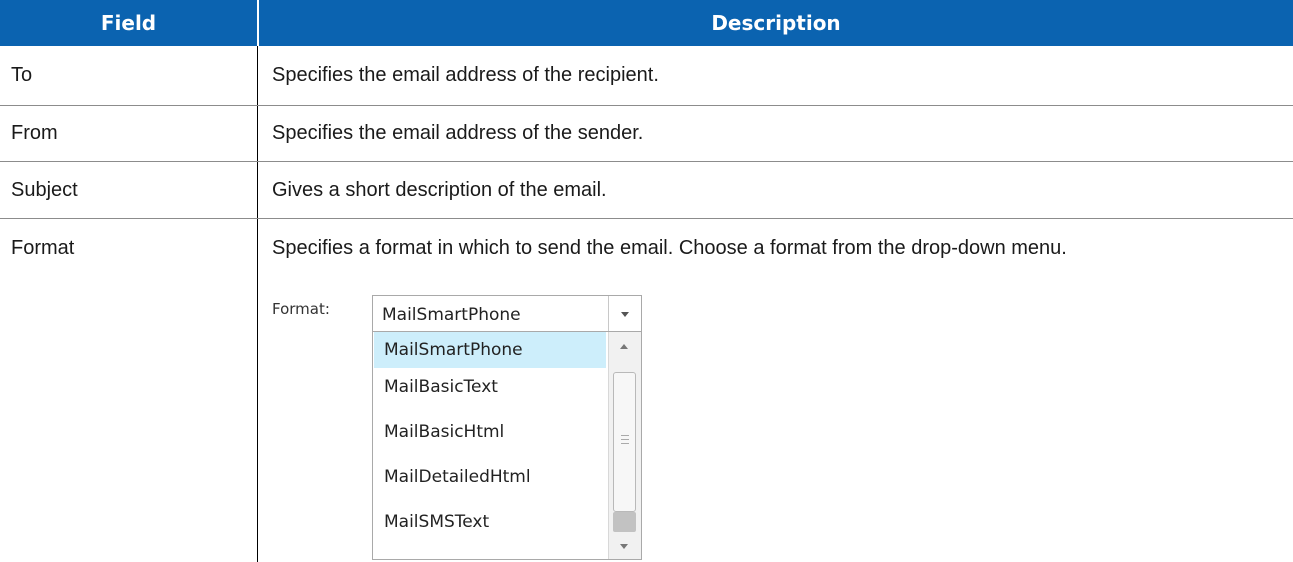 The image size is (1293, 562). I want to click on format-select: MailSmartPhone, so click(507, 314).